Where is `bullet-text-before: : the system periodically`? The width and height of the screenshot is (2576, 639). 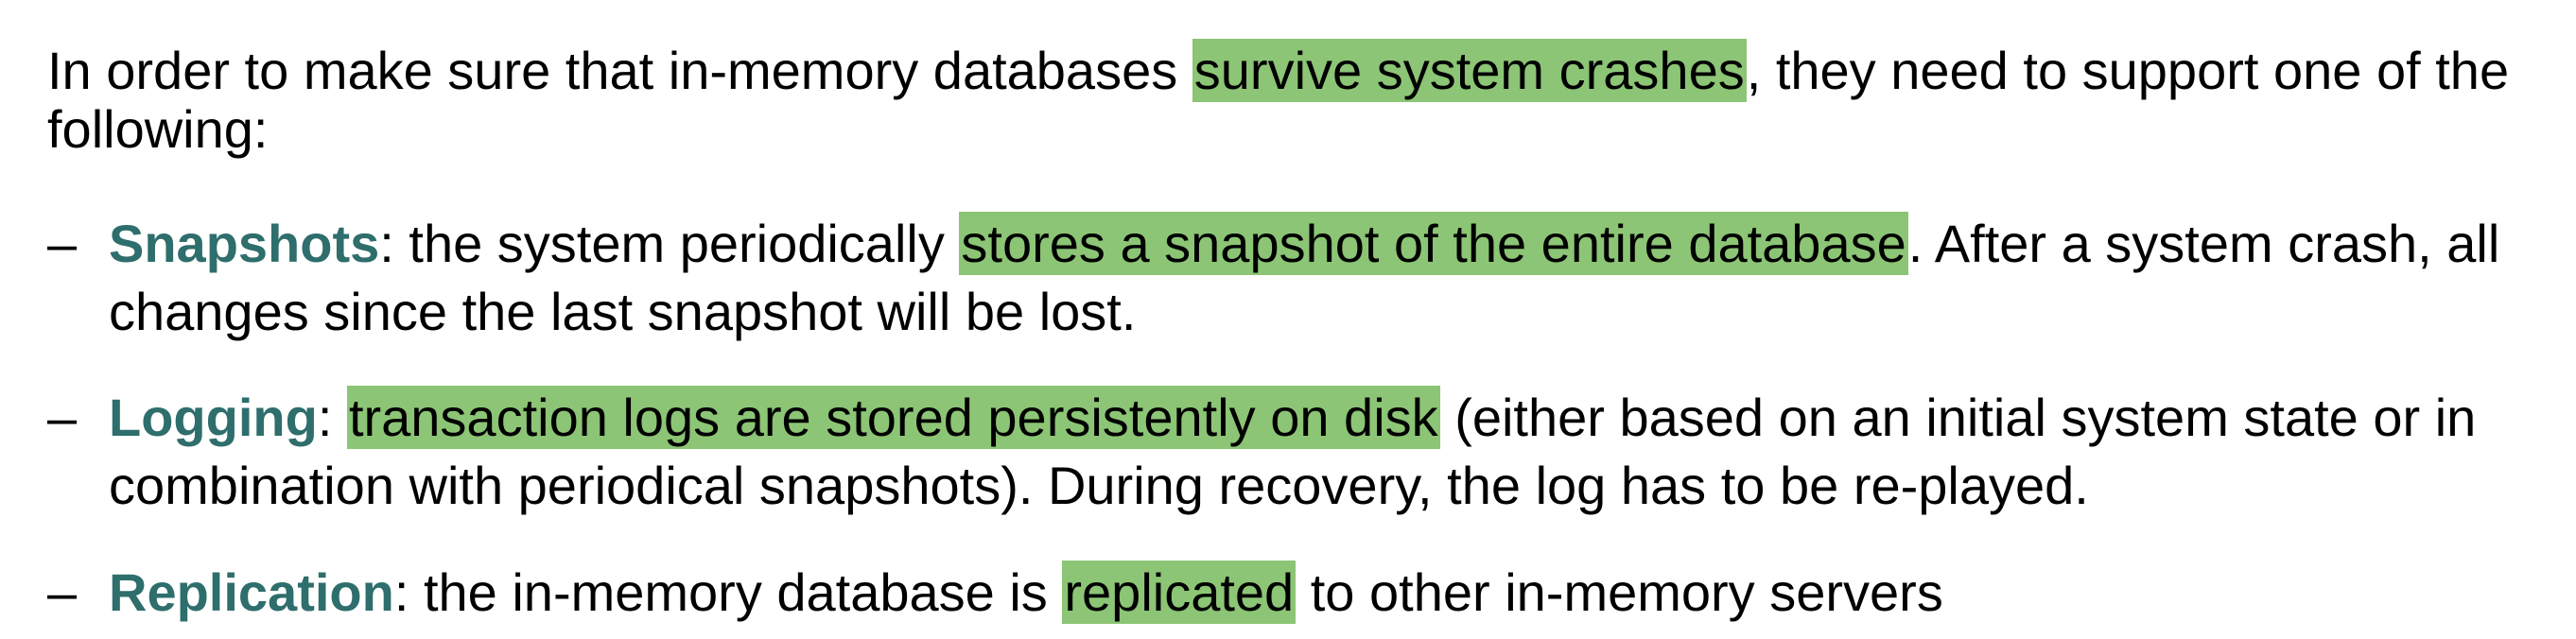 bullet-text-before: : the system periodically is located at coordinates (669, 243).